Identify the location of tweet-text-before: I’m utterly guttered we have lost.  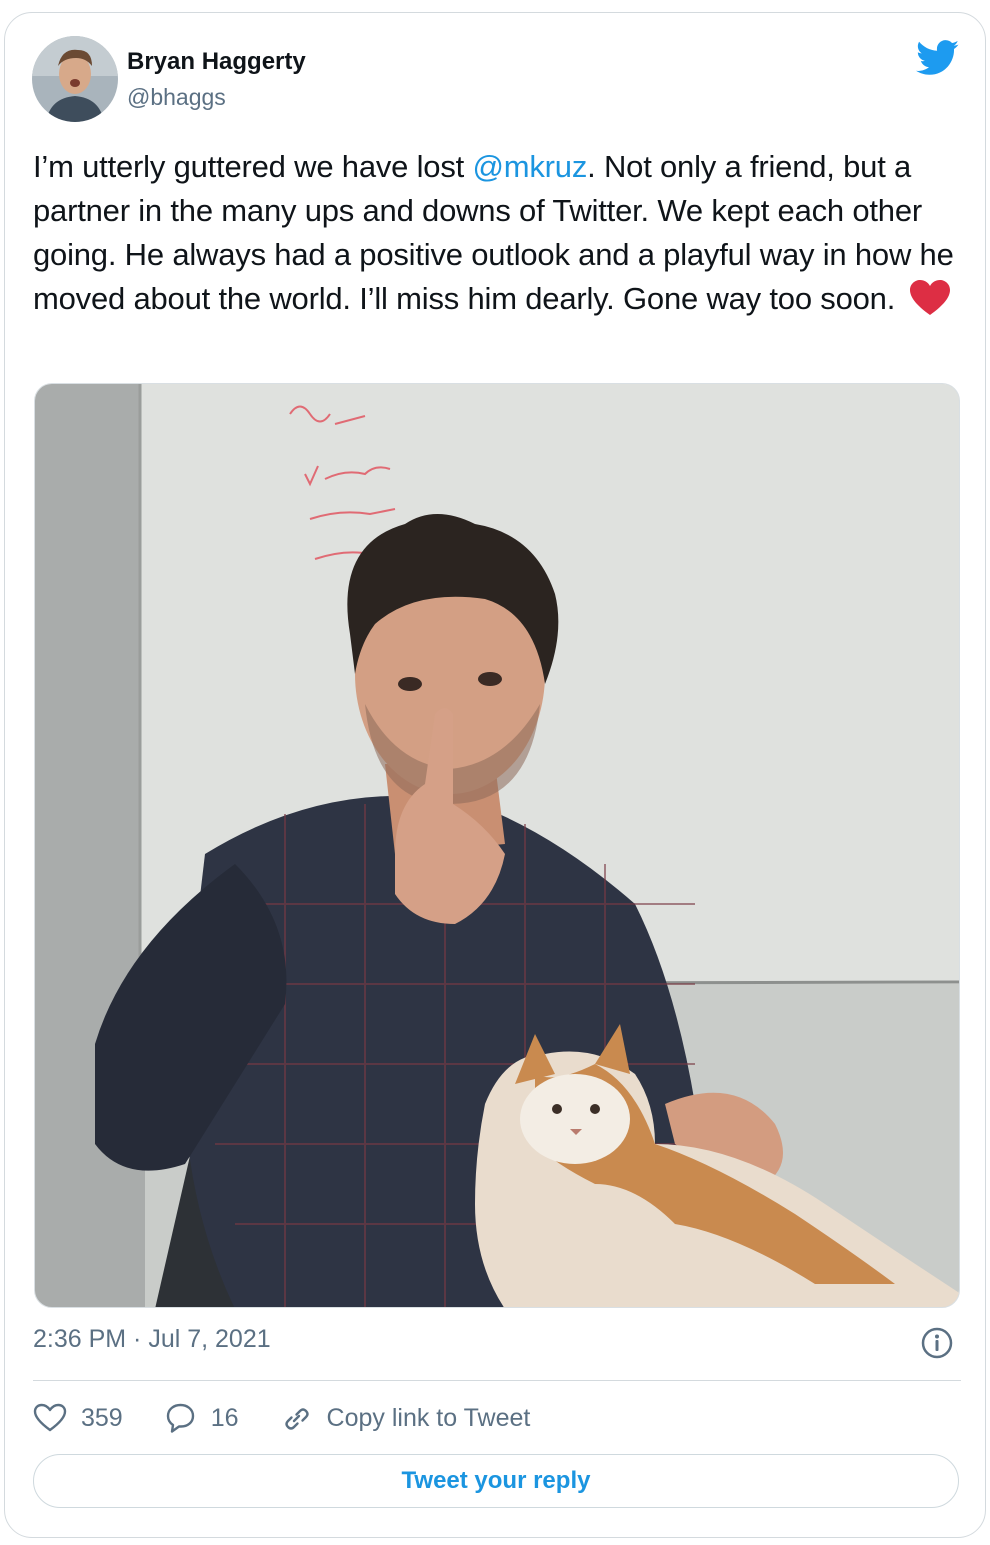
(253, 166).